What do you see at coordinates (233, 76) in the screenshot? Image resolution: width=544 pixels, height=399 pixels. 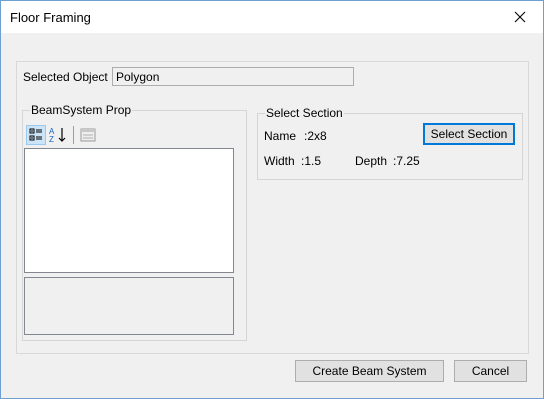 I see `selected-object-field: Polygon` at bounding box center [233, 76].